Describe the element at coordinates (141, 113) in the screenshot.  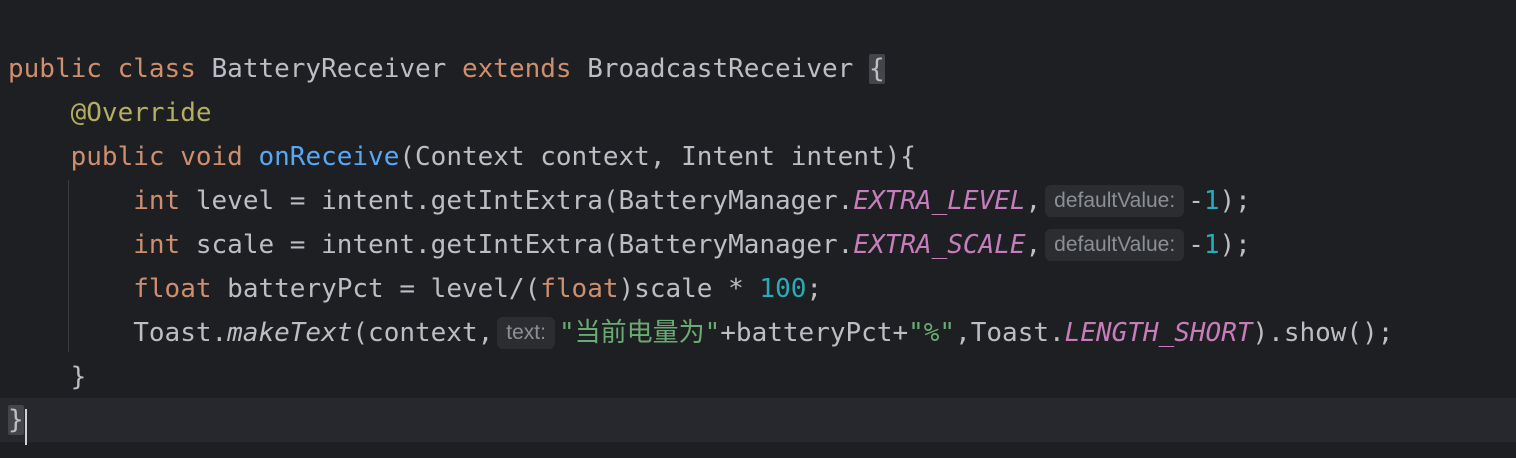
I see `override-annotation: @Override` at that location.